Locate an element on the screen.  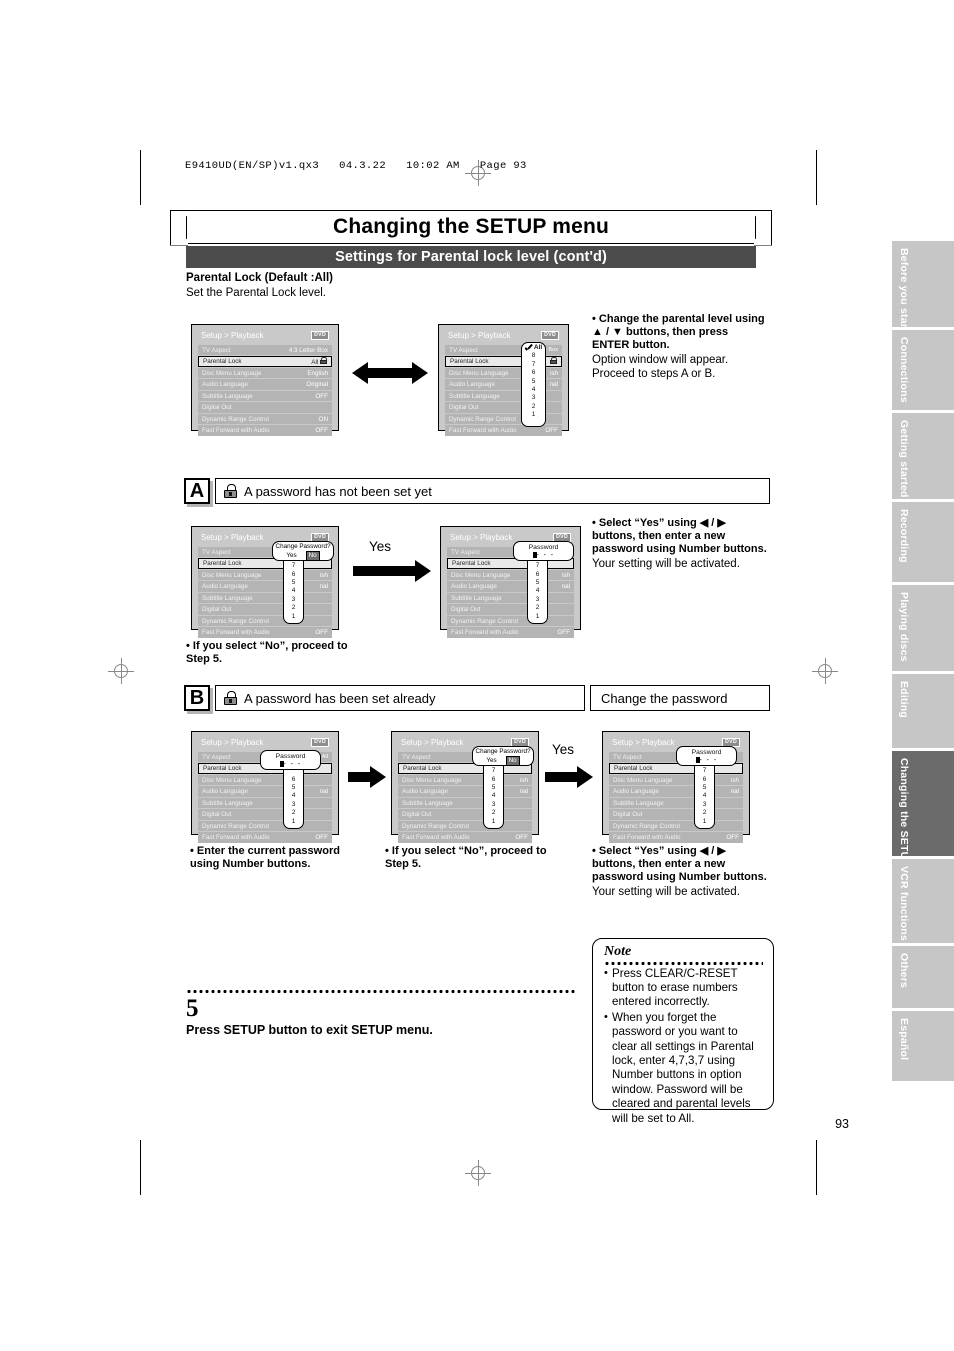
sidebar-tab-playing-discs: Playing discs is located at coordinates (923, 628).